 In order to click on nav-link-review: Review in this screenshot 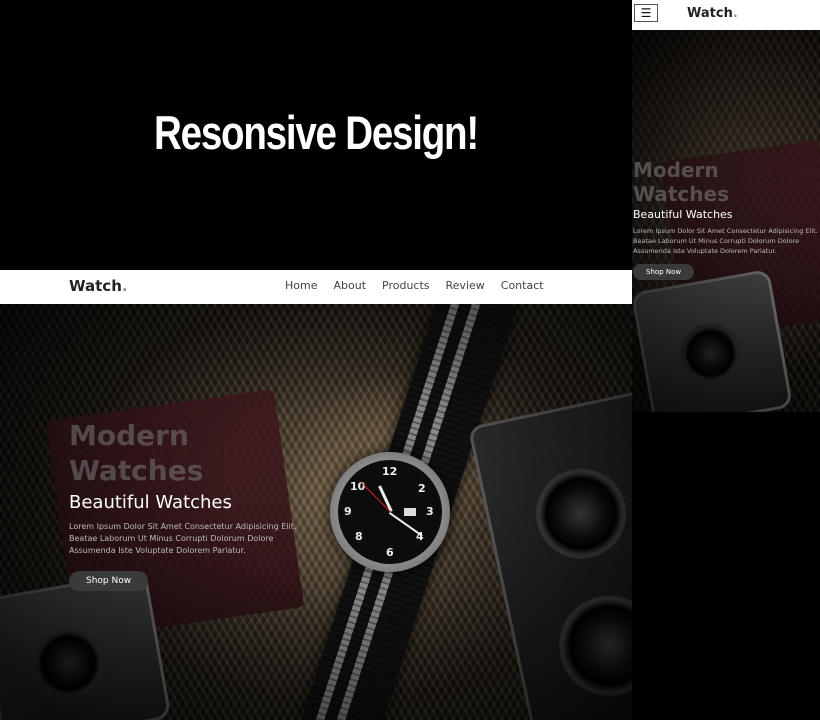, I will do `click(465, 285)`.